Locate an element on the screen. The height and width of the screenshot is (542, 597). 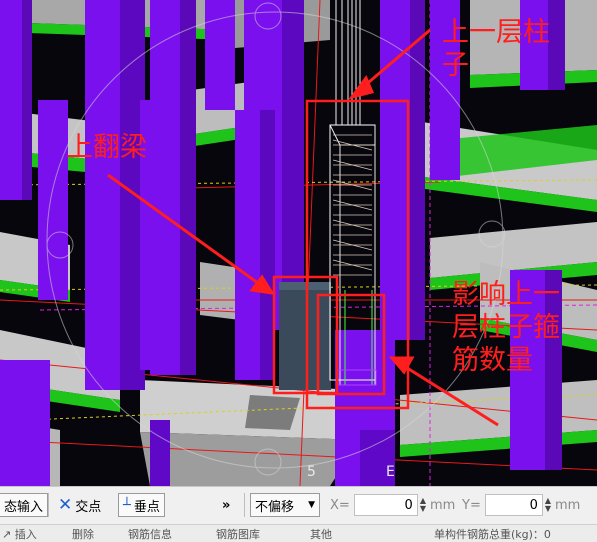
label-upper-column: 上一层柱 子 is located at coordinates (496, 49).